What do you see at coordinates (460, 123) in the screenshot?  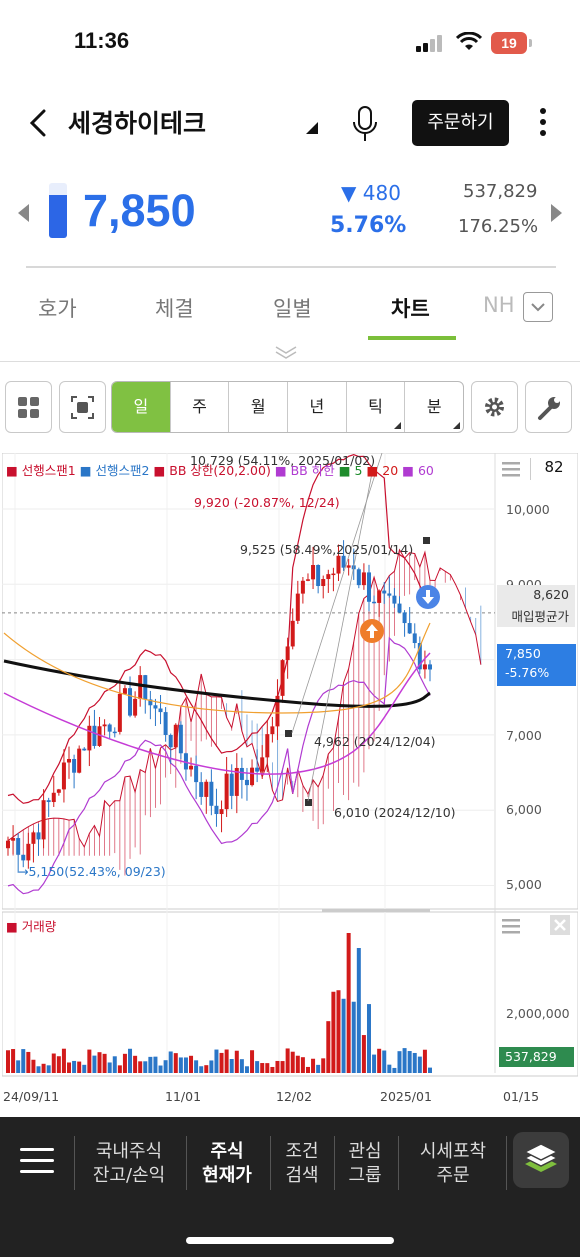 I see `order-button: 주문하기` at bounding box center [460, 123].